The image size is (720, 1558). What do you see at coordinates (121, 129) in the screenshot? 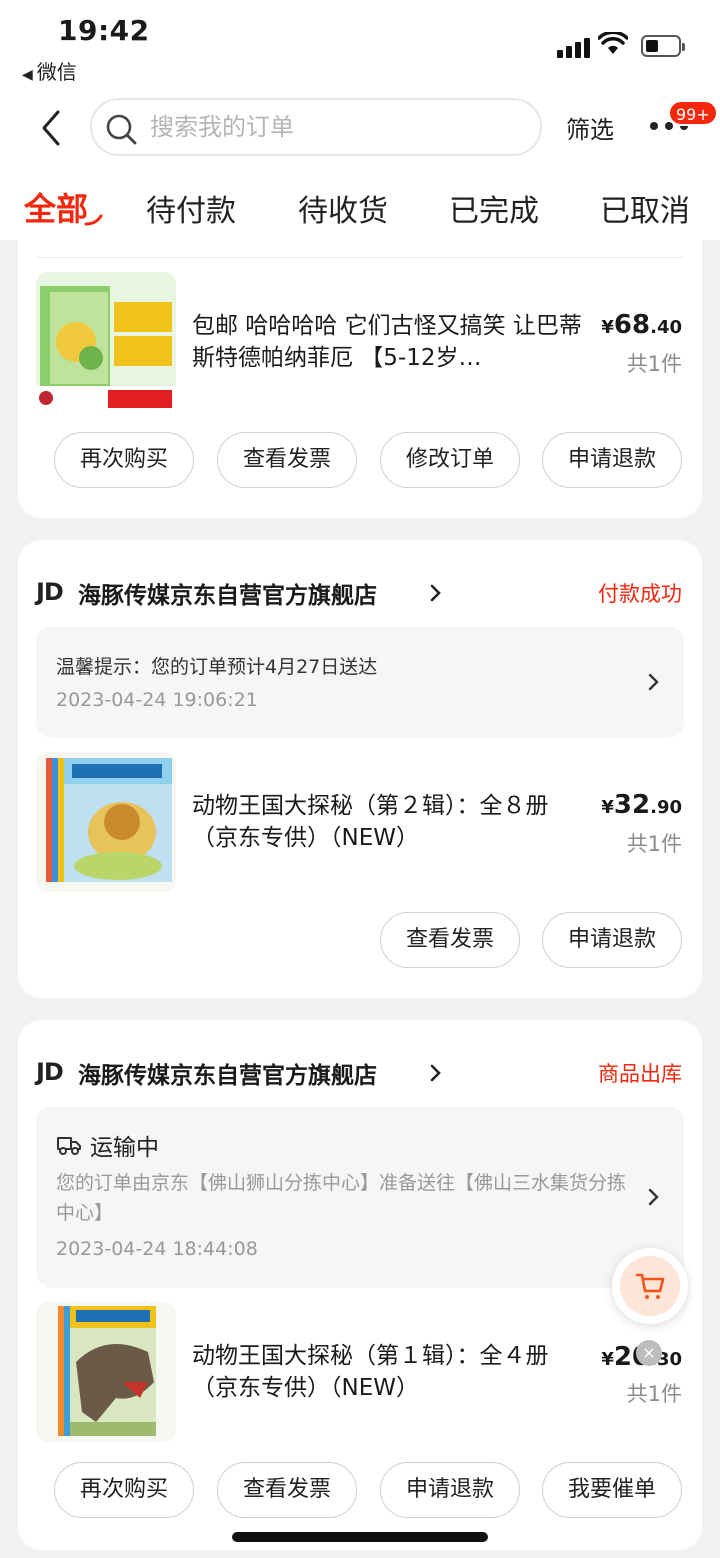
I see `search-icon` at bounding box center [121, 129].